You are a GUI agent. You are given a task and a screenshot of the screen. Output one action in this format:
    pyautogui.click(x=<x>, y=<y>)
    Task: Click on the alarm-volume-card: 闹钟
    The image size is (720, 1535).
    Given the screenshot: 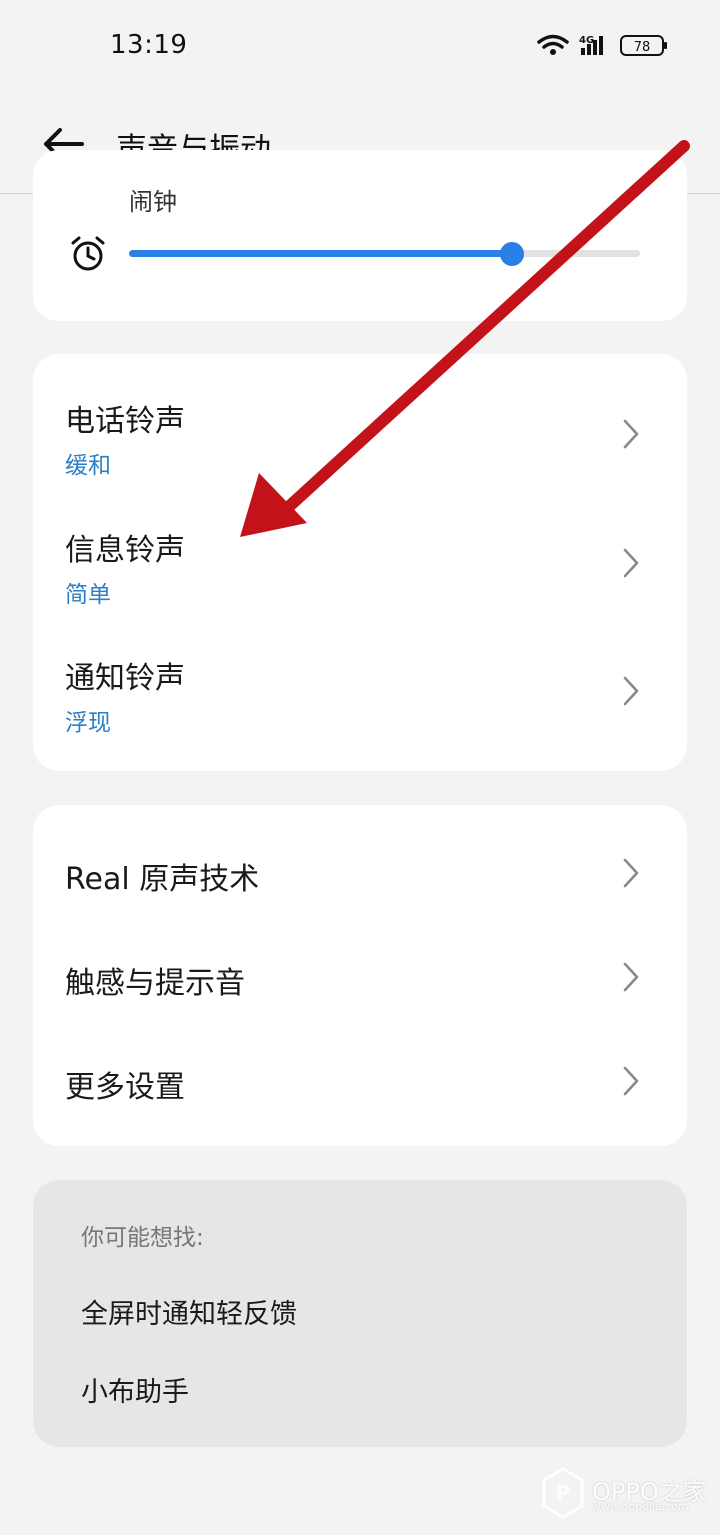 What is the action you would take?
    pyautogui.click(x=360, y=235)
    